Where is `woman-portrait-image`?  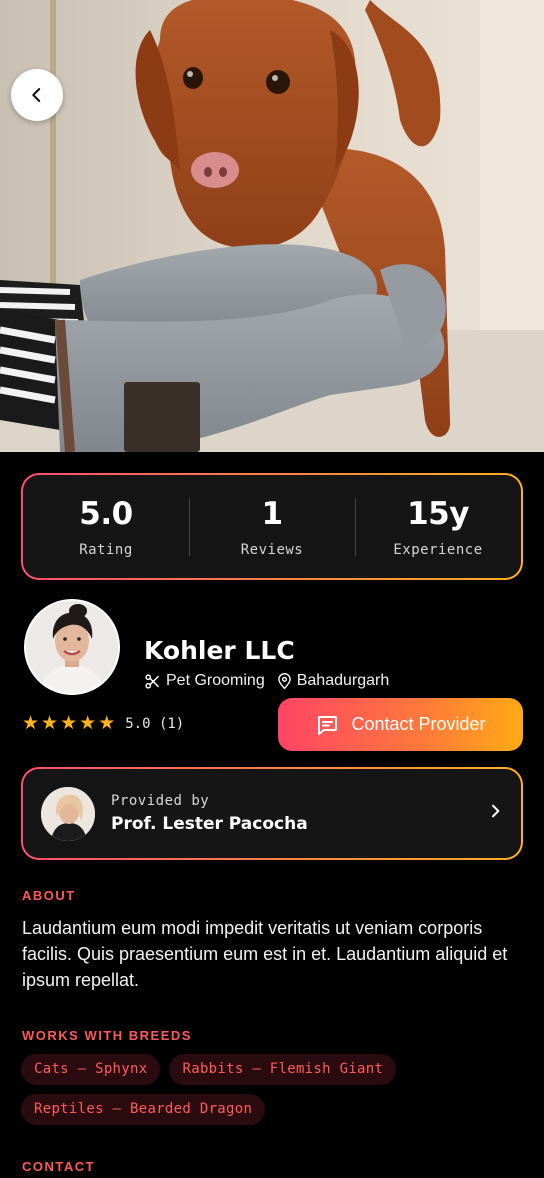 woman-portrait-image is located at coordinates (72, 647).